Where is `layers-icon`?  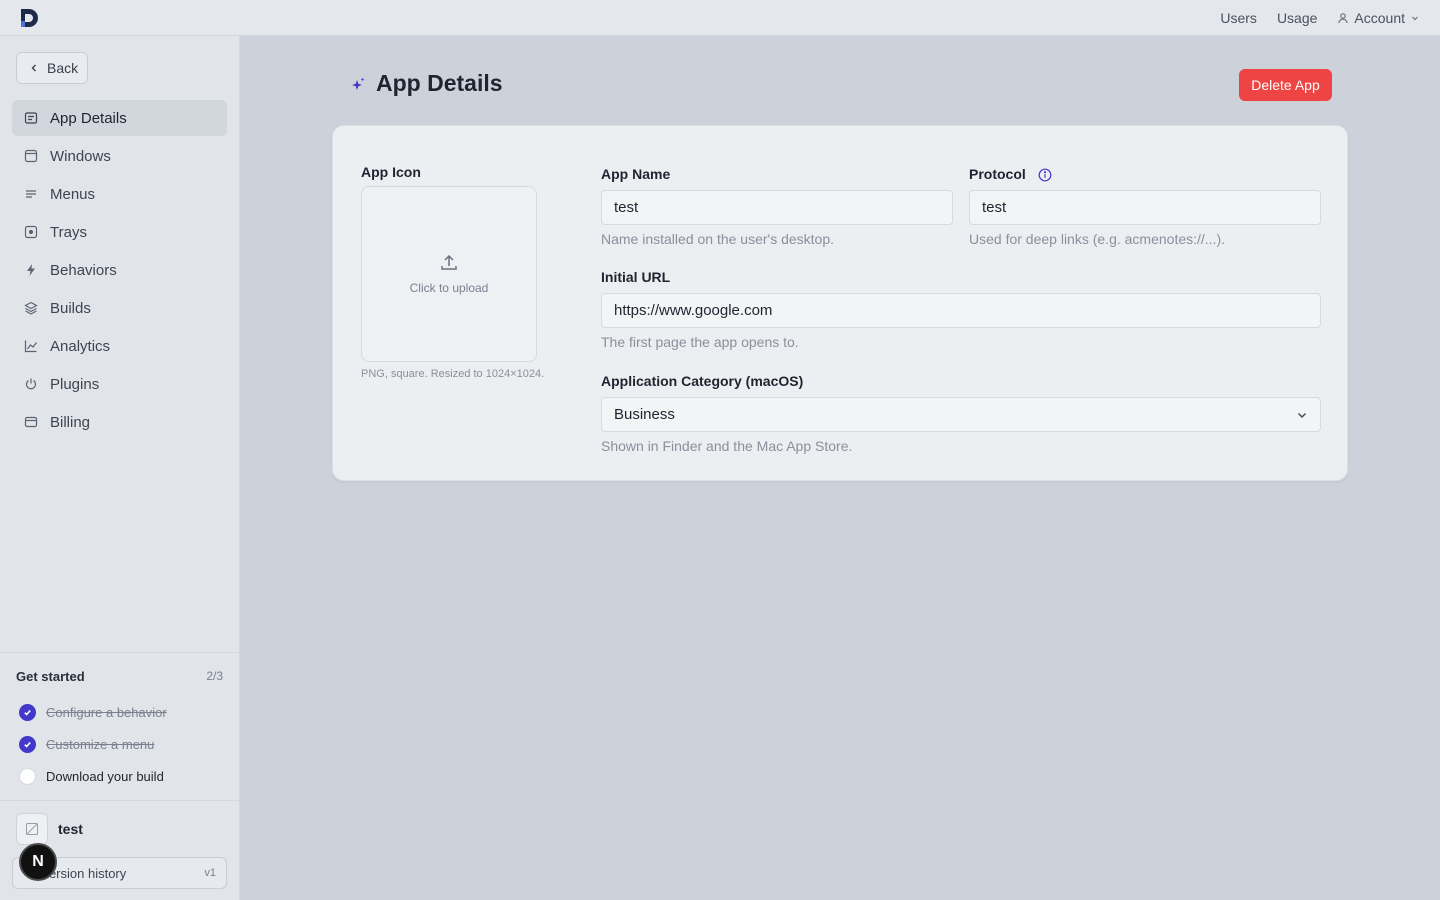 layers-icon is located at coordinates (31, 308).